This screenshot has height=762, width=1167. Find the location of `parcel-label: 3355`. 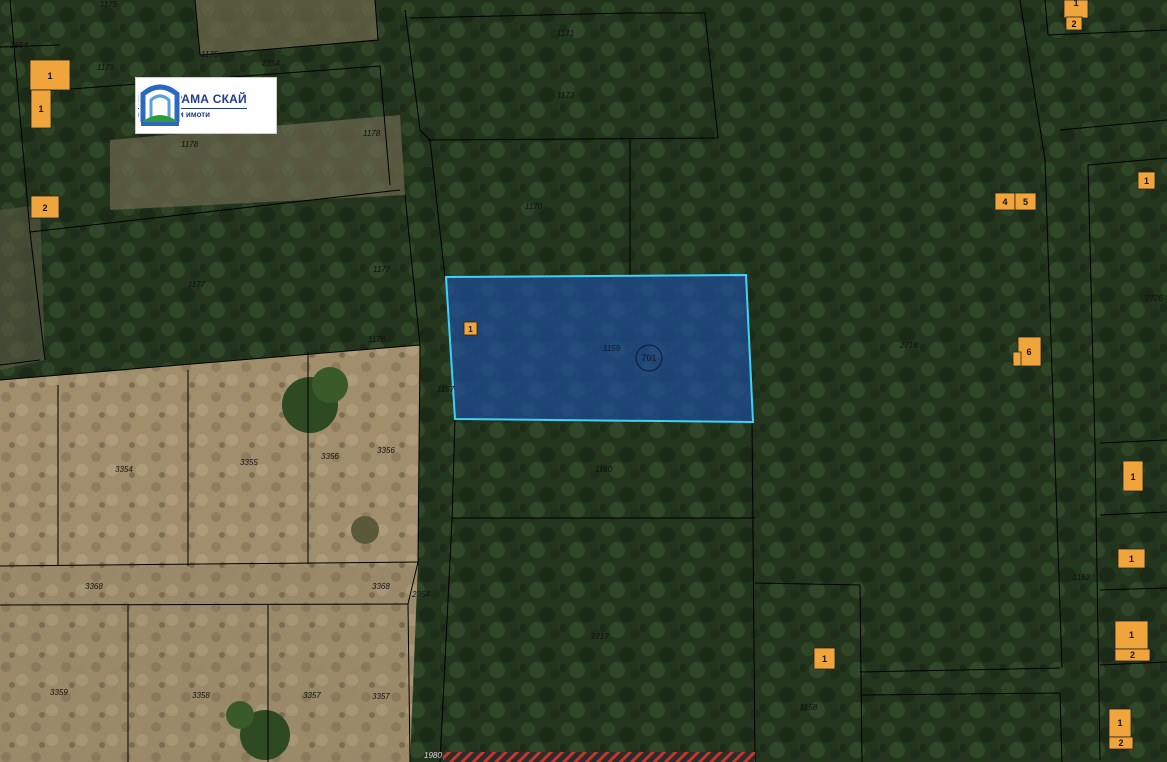

parcel-label: 3355 is located at coordinates (249, 462).